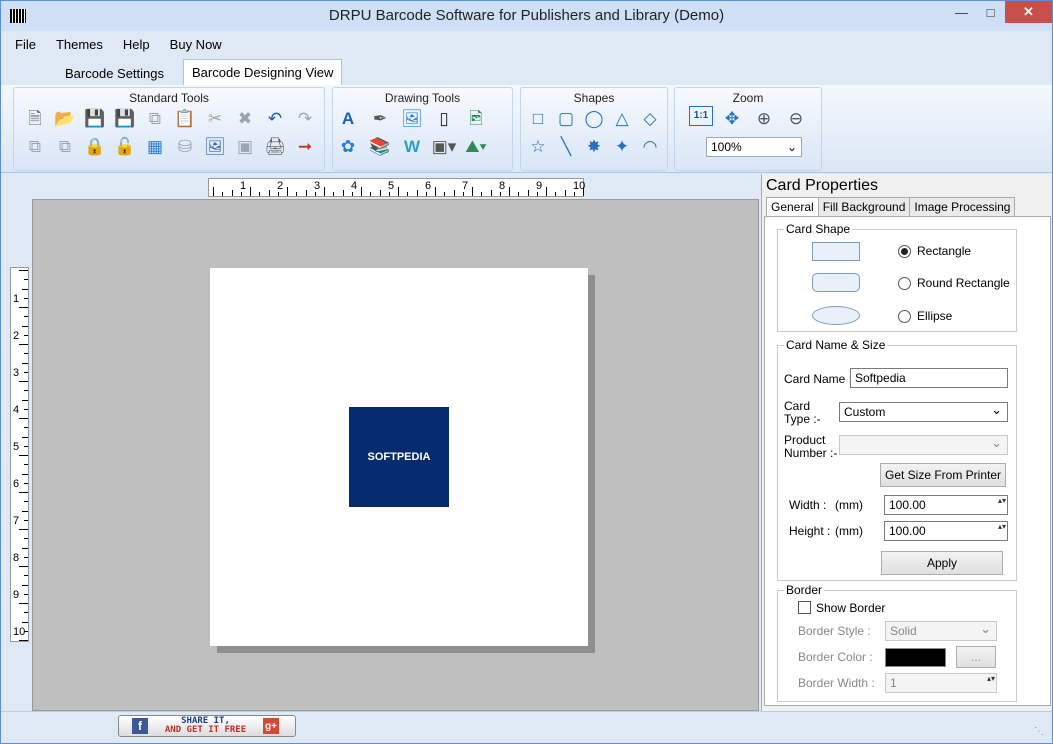 The height and width of the screenshot is (744, 1053). Describe the element at coordinates (650, 146) in the screenshot. I see `arc-shape-icon: ◠` at that location.